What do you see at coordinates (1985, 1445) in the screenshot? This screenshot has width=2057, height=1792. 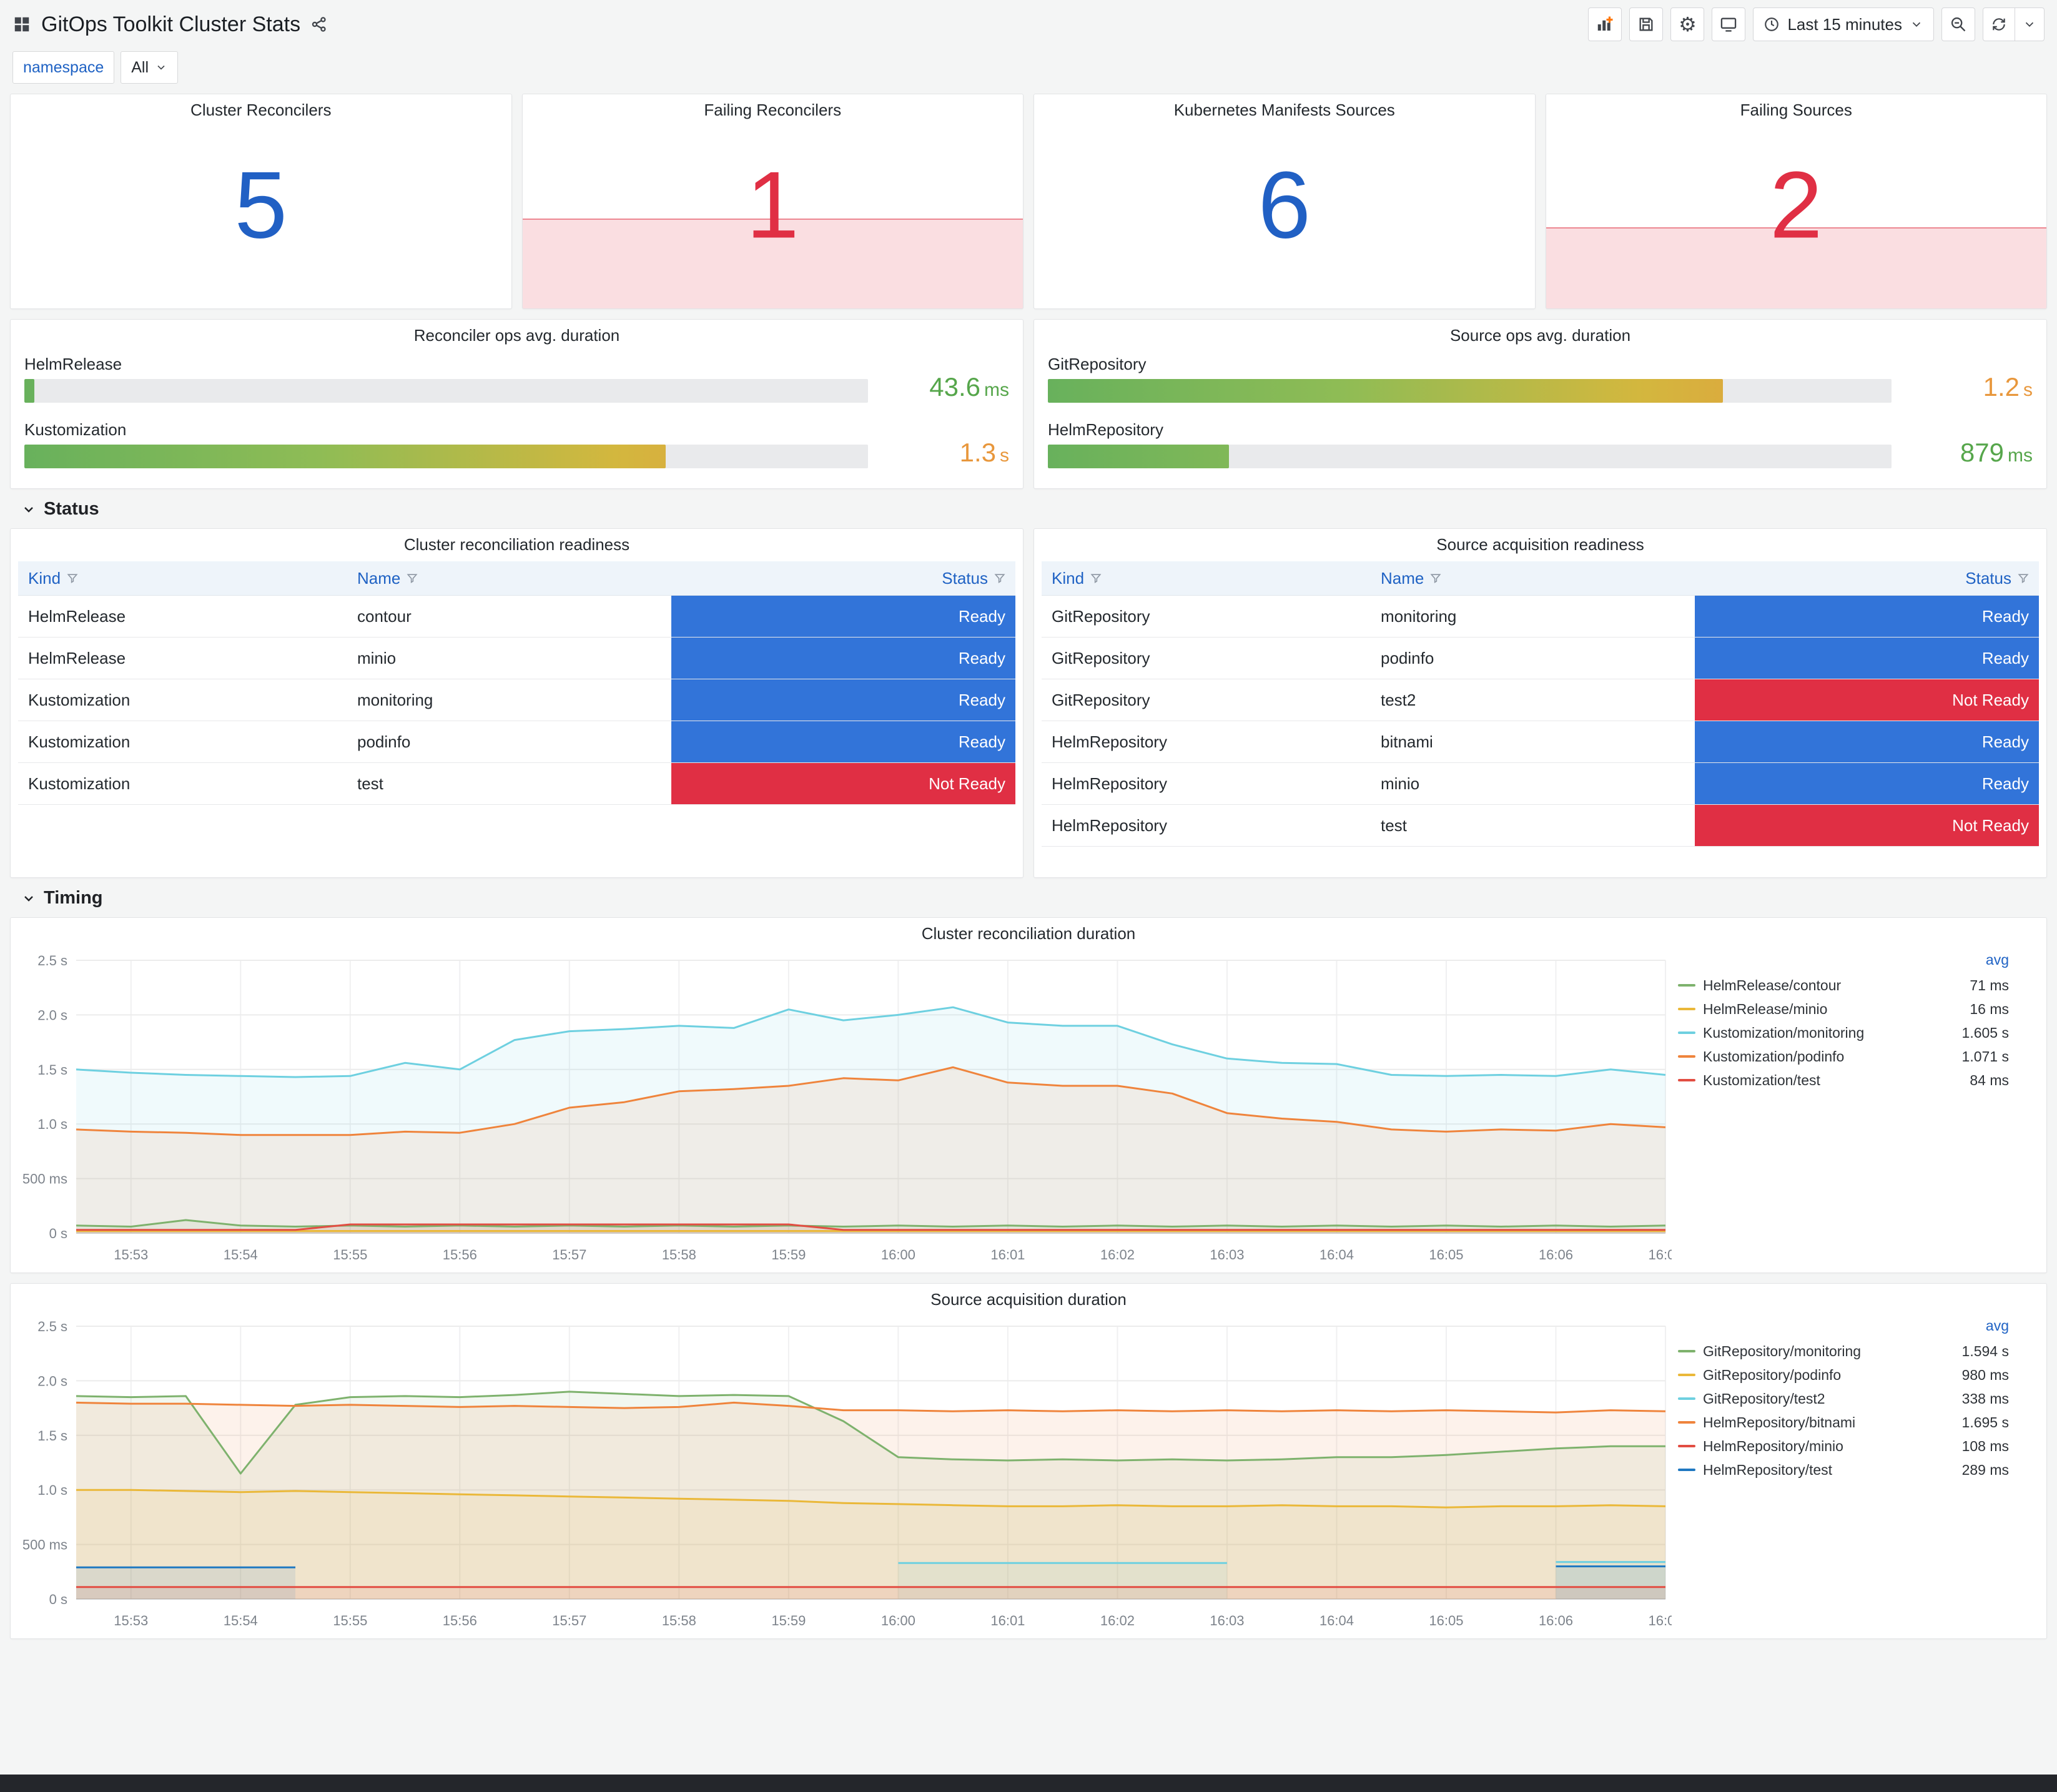 I see `legend-series-avg: 108 ms` at bounding box center [1985, 1445].